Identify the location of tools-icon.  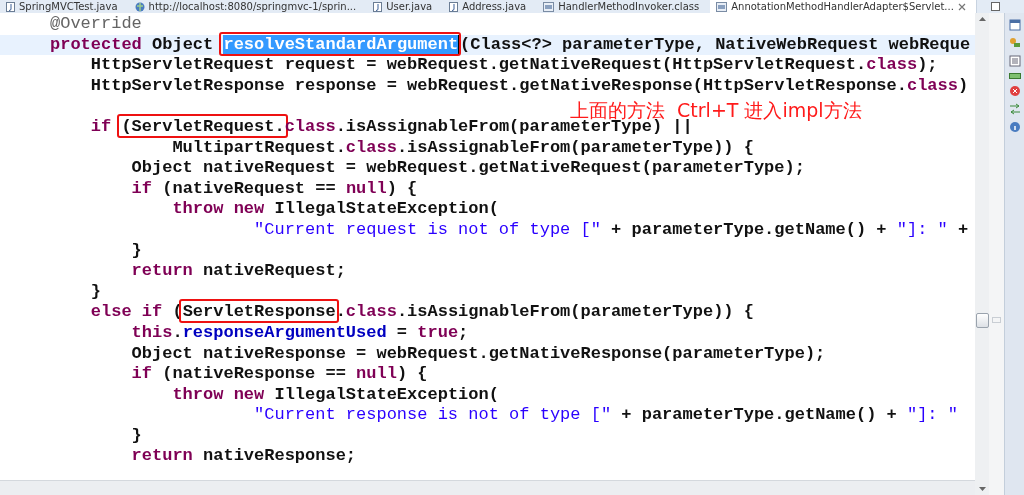
(1014, 43).